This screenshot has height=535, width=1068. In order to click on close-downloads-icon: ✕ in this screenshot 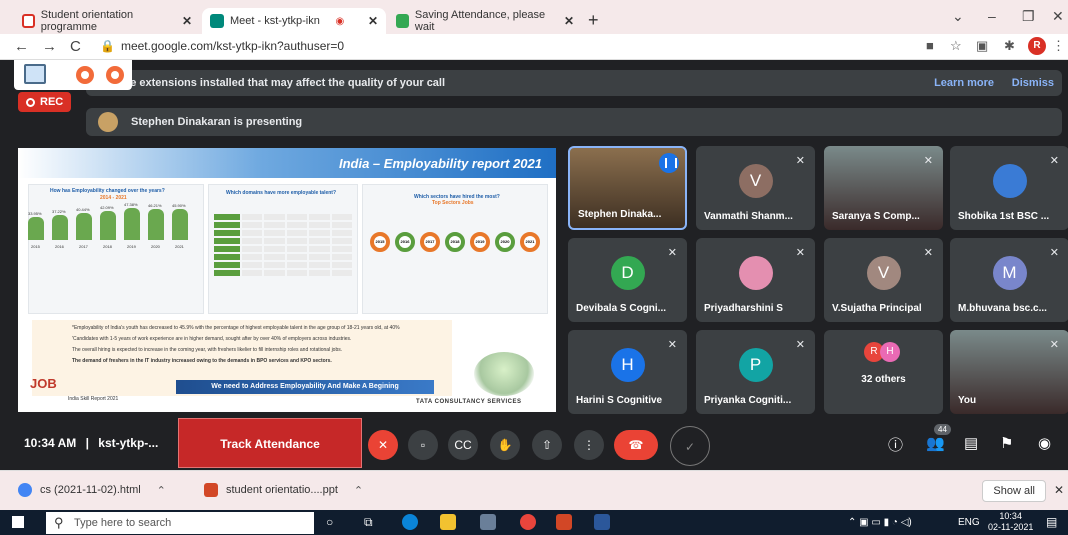, I will do `click(1059, 490)`.